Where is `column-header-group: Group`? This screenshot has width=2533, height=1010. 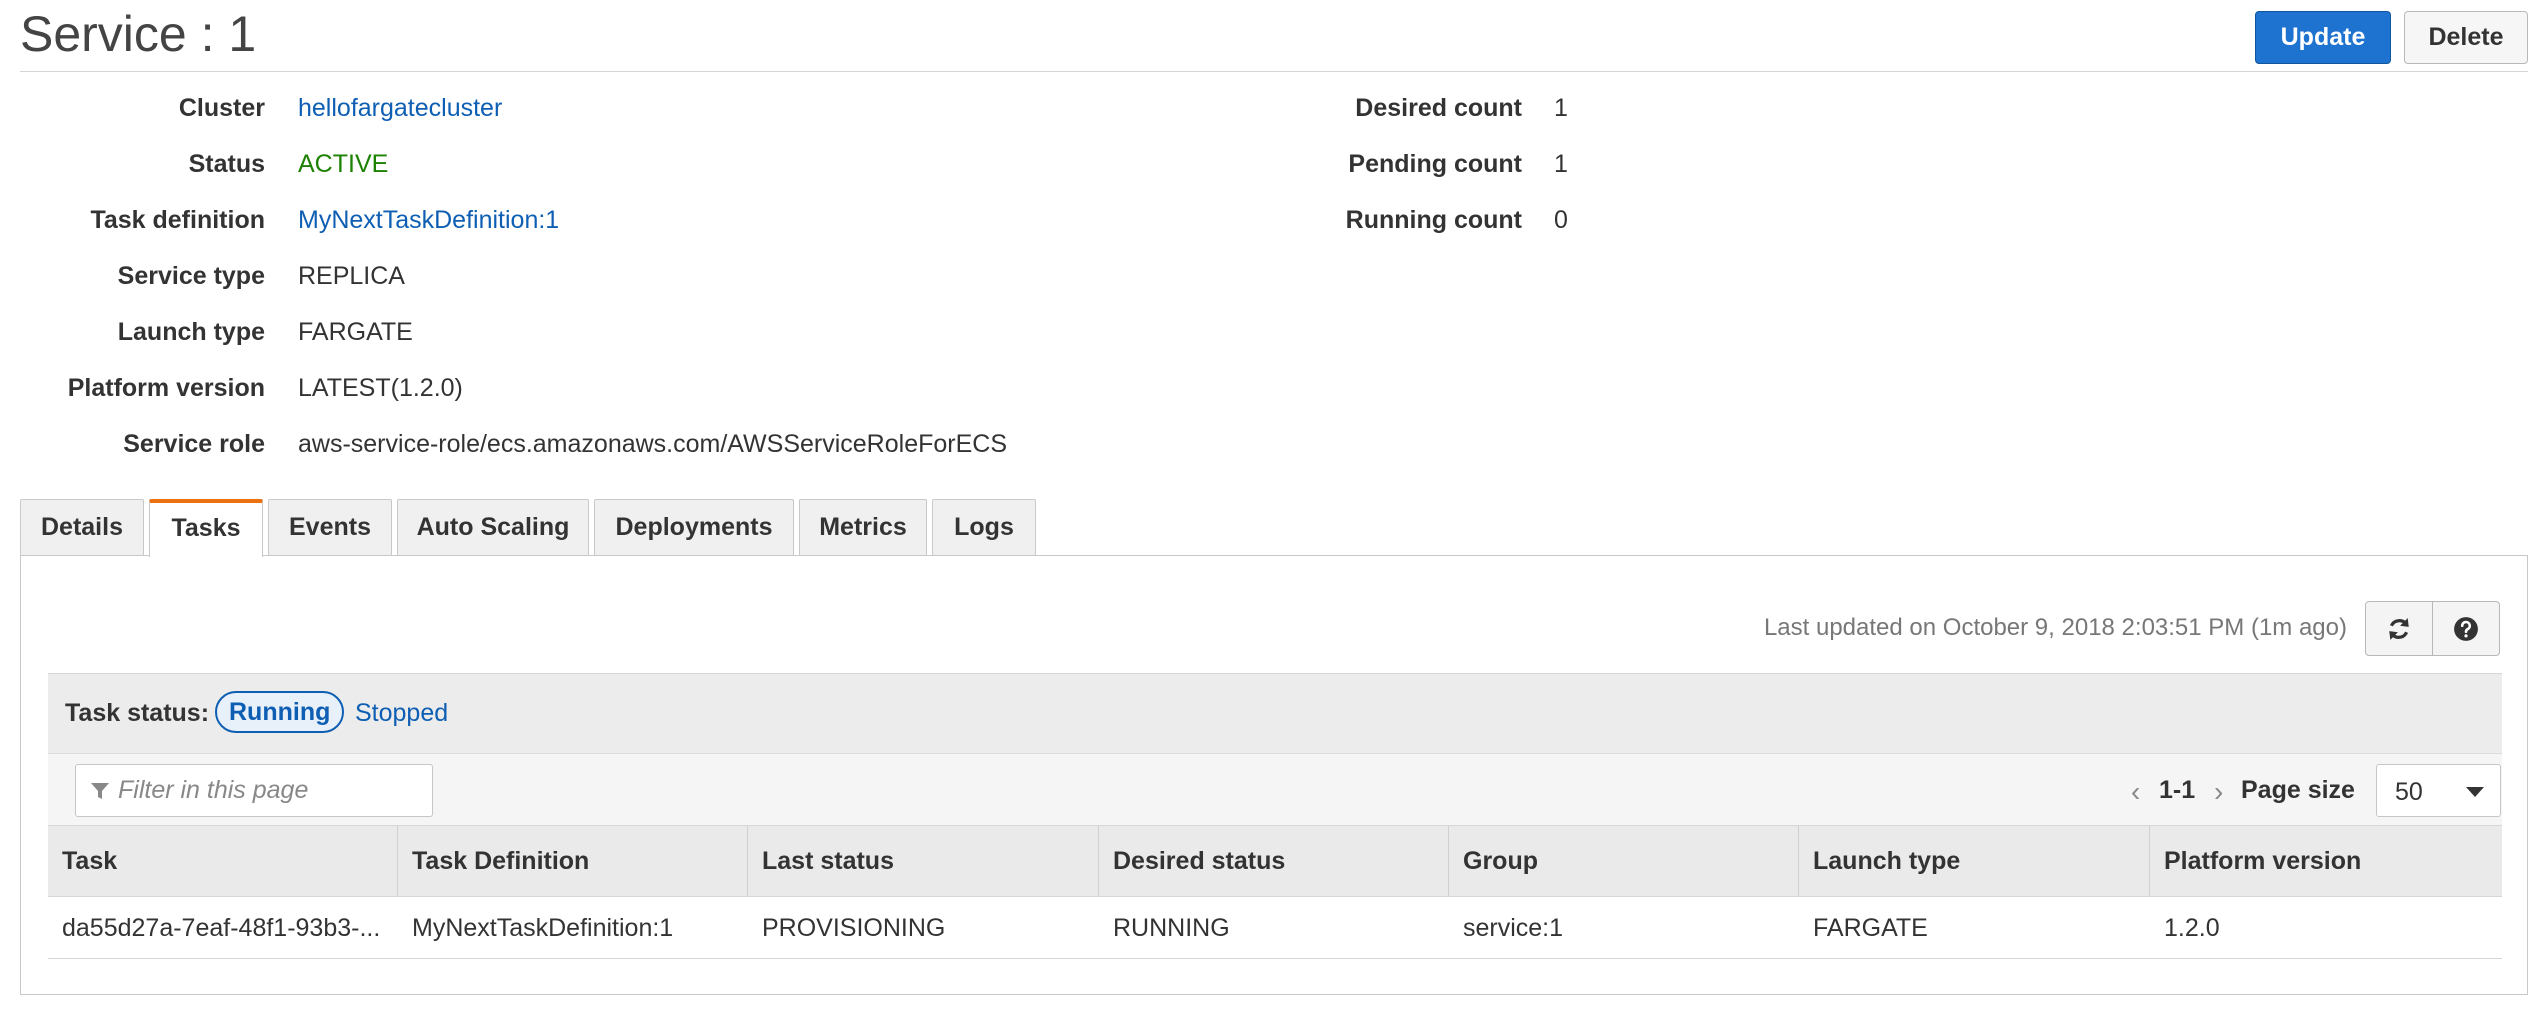 column-header-group: Group is located at coordinates (1624, 861).